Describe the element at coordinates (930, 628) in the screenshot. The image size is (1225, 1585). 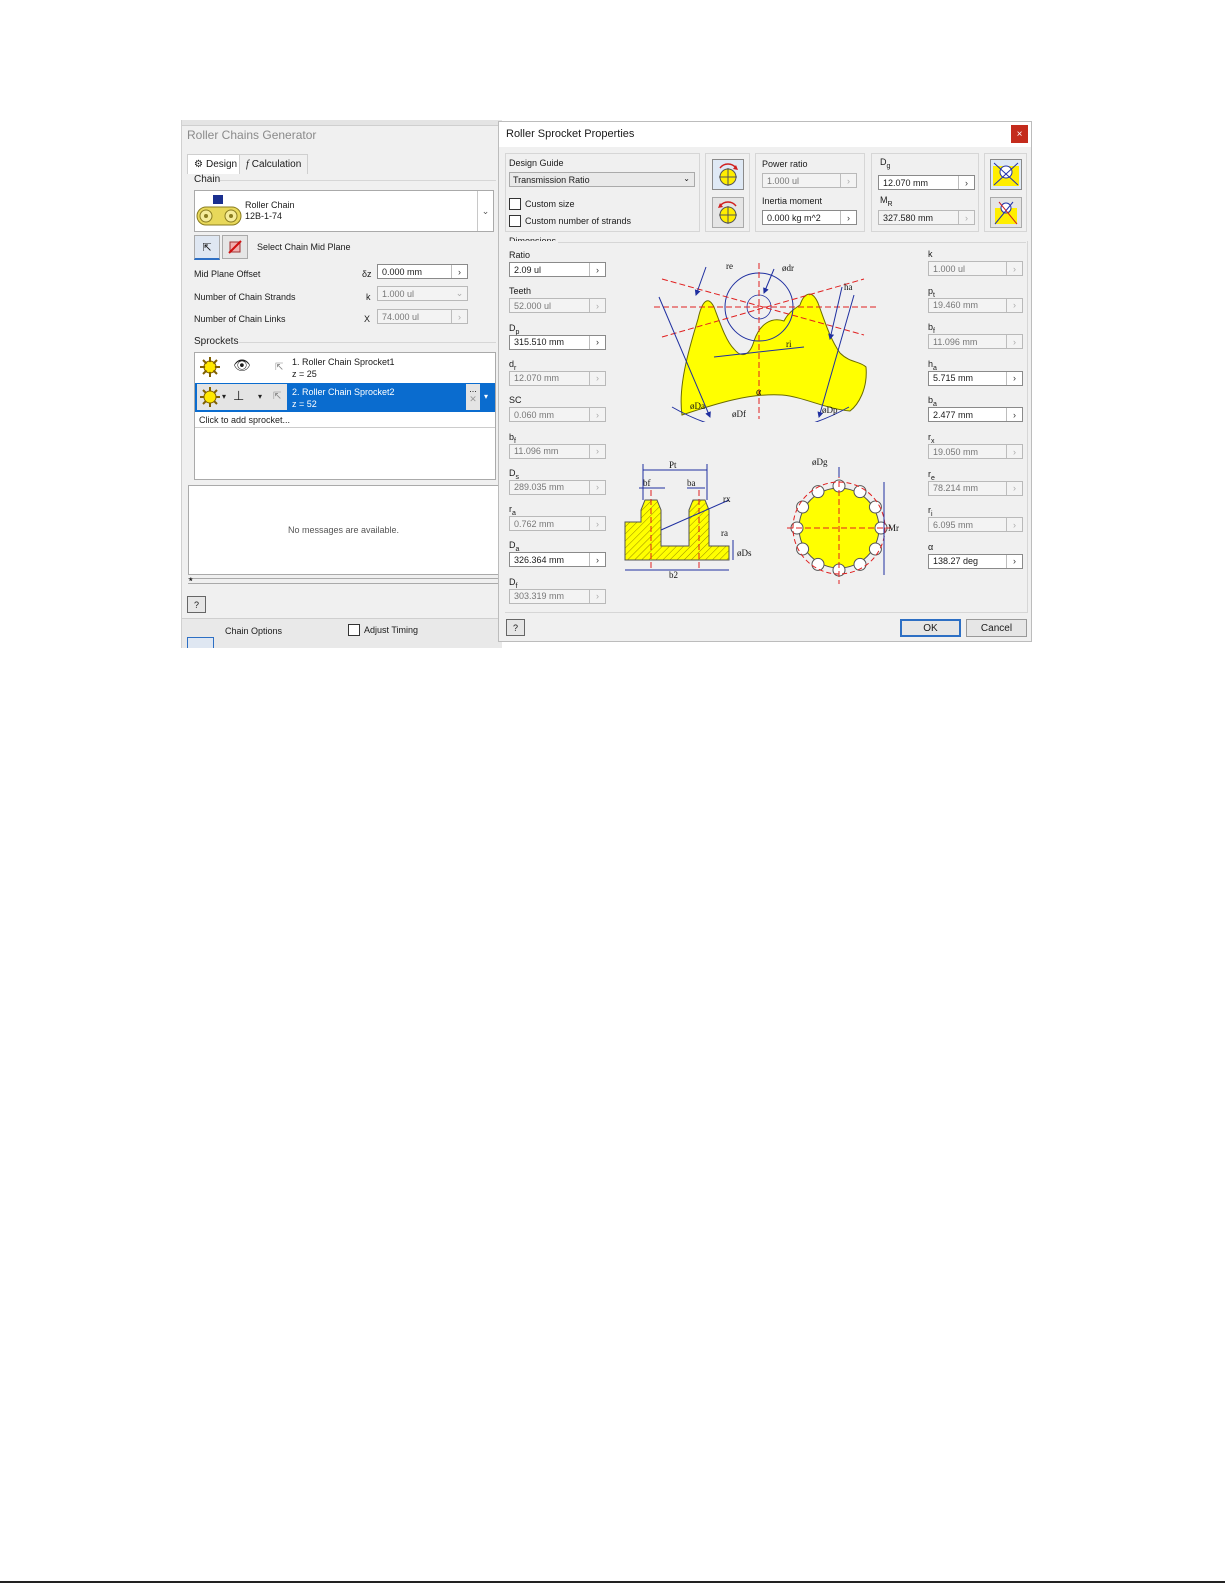
I see `ok-button: OK` at that location.